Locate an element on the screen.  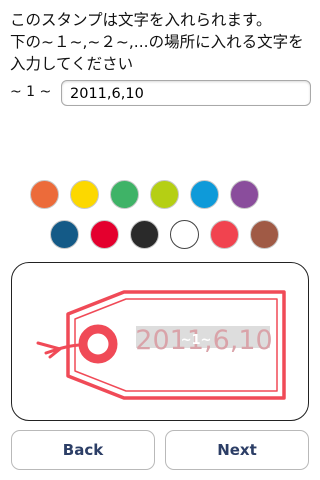
field-label: ~ 1 ~ is located at coordinates (31, 92).